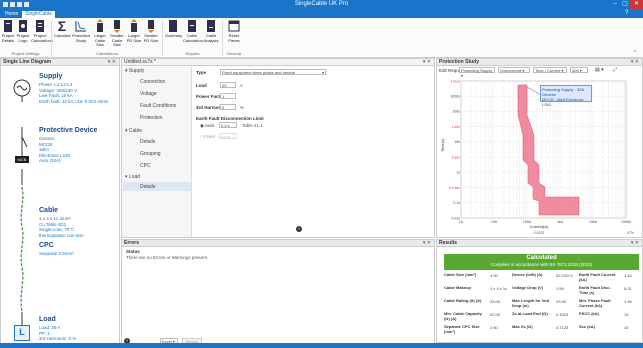 Image resolution: width=643 pixels, height=348 pixels. What do you see at coordinates (201, 85) in the screenshot?
I see `load-label: Load` at bounding box center [201, 85].